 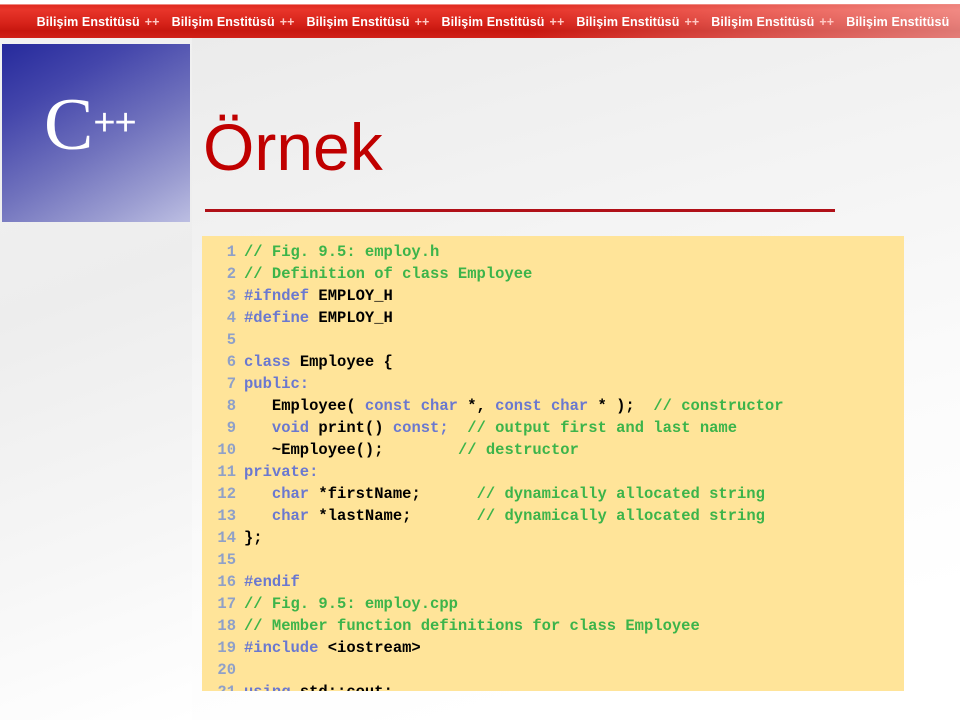 I want to click on code-token: #endif, so click(x=272, y=582).